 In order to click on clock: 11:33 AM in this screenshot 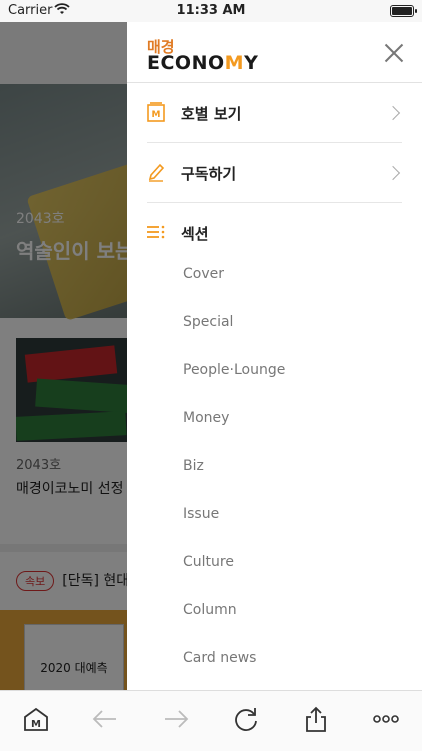, I will do `click(211, 10)`.